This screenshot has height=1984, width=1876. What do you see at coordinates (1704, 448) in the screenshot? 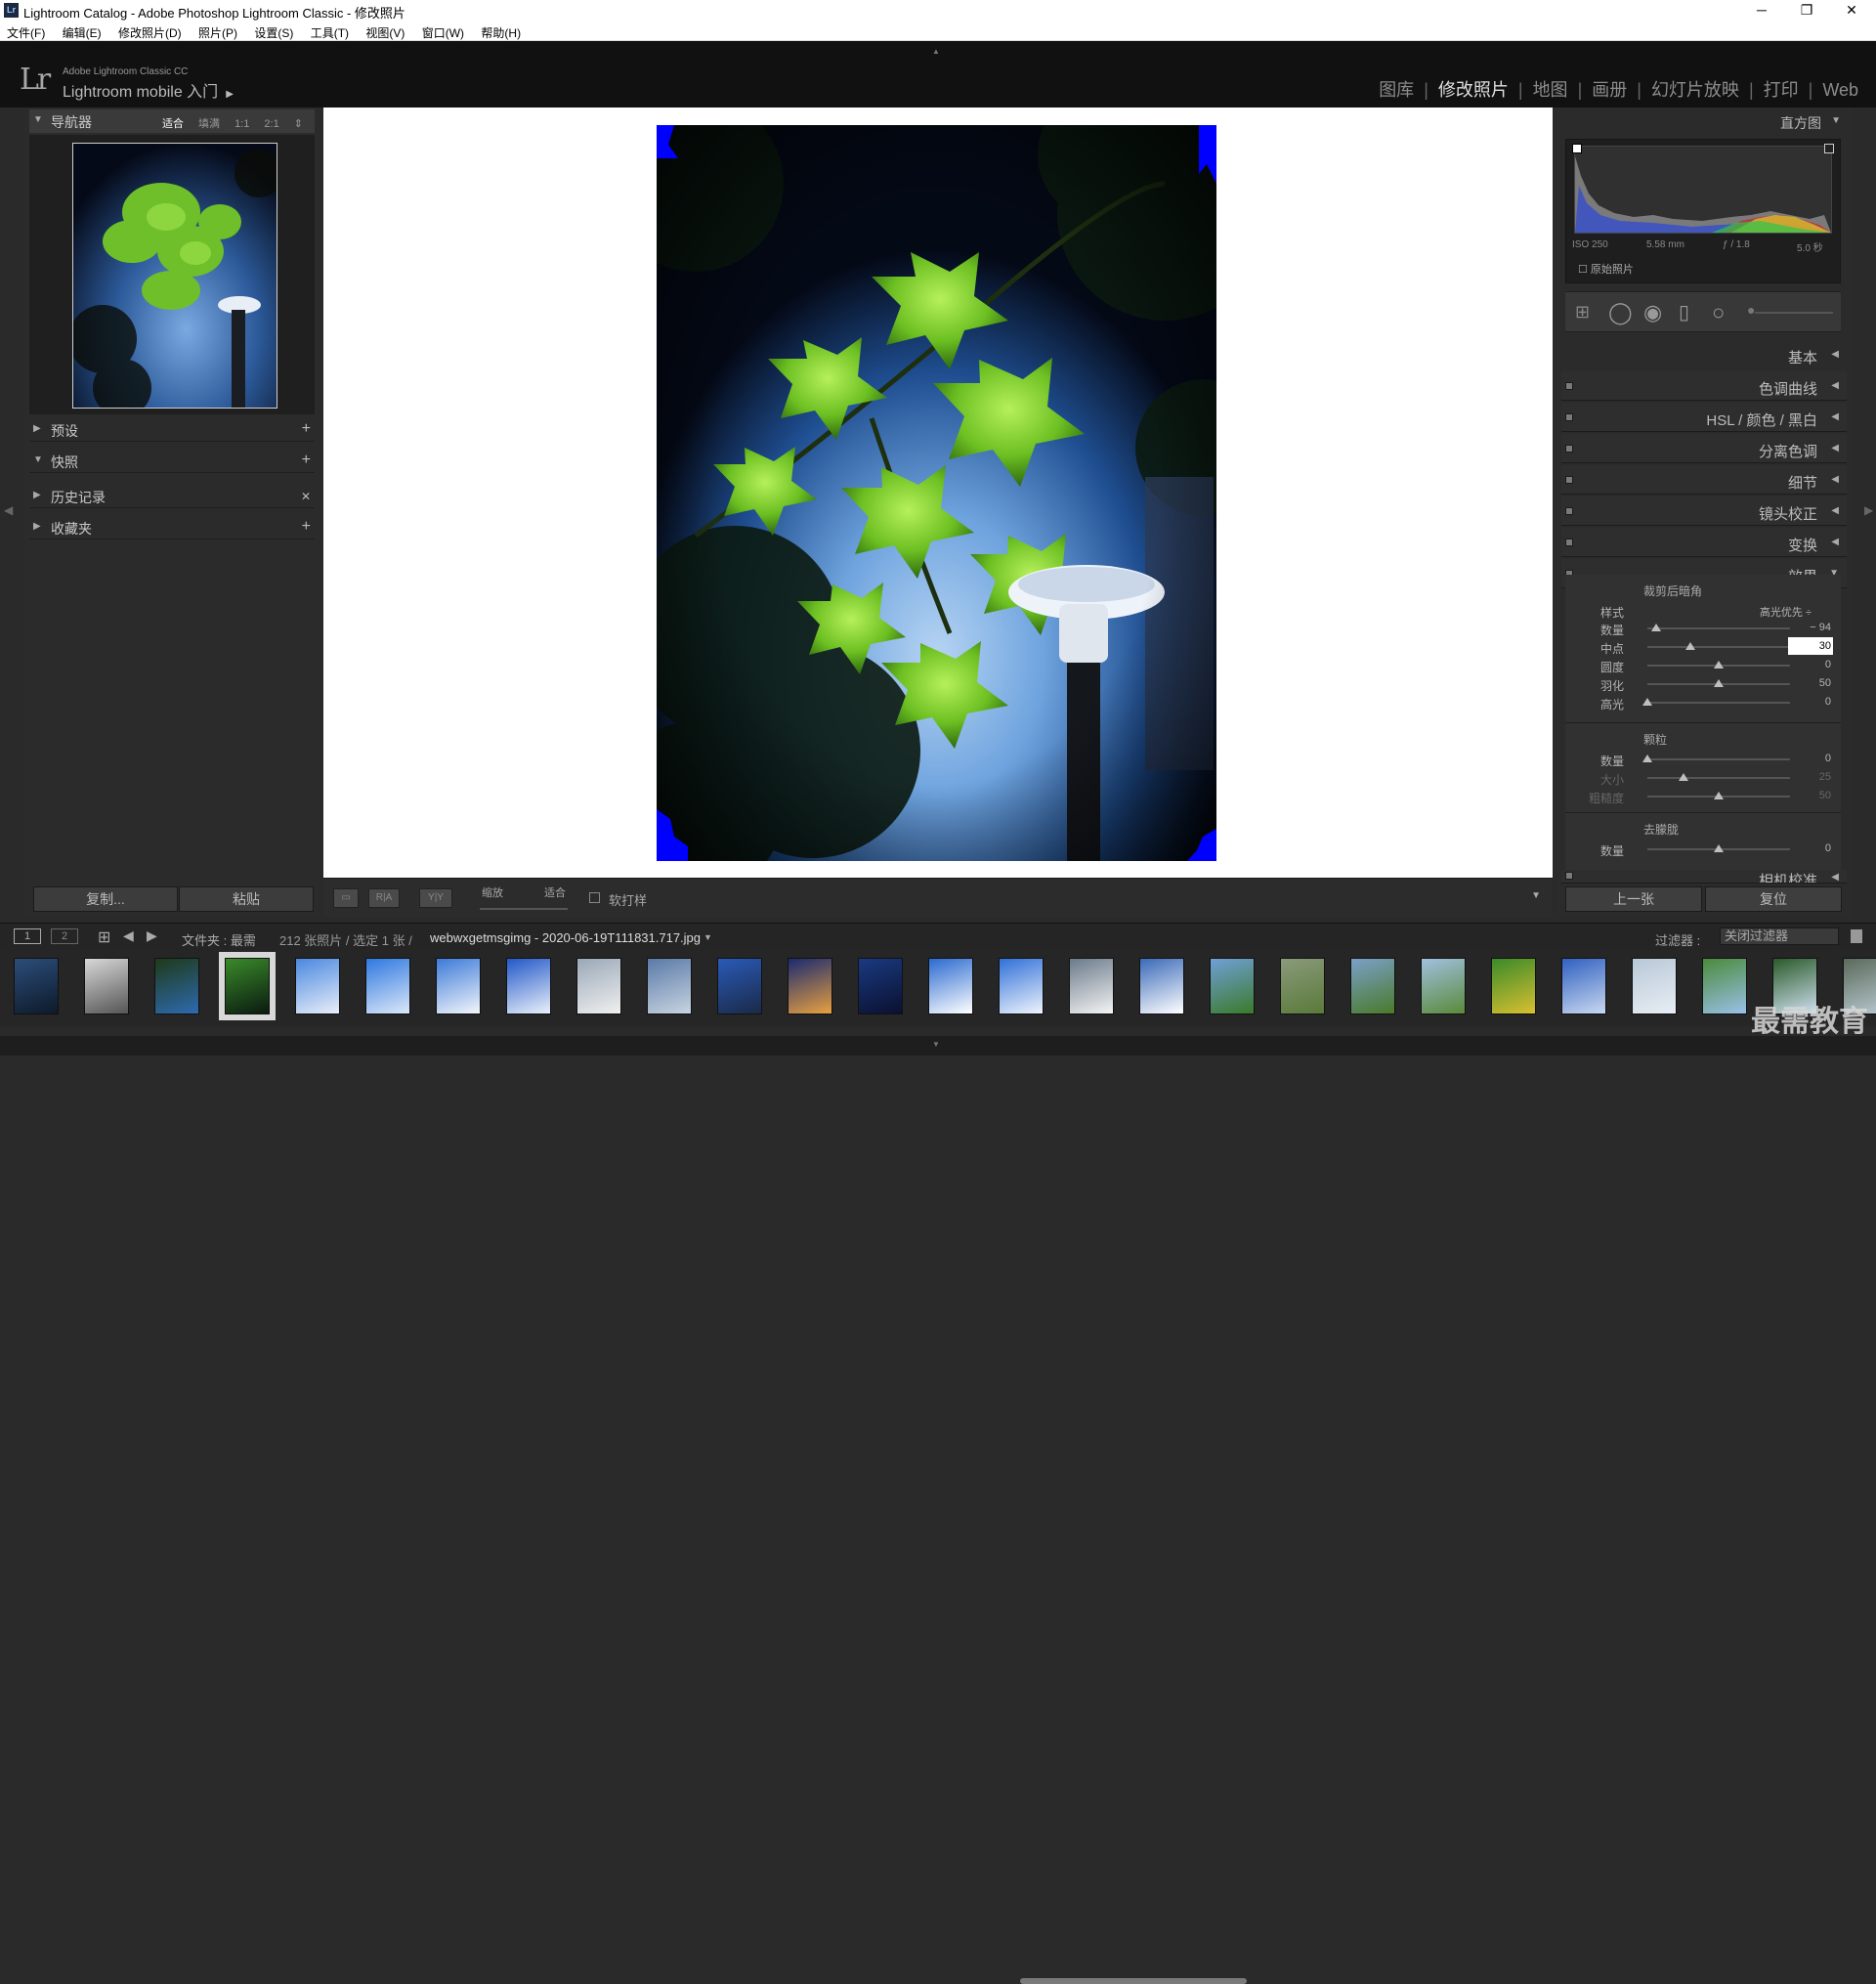
I see `split-toning-header: 分离色调 ◀` at bounding box center [1704, 448].